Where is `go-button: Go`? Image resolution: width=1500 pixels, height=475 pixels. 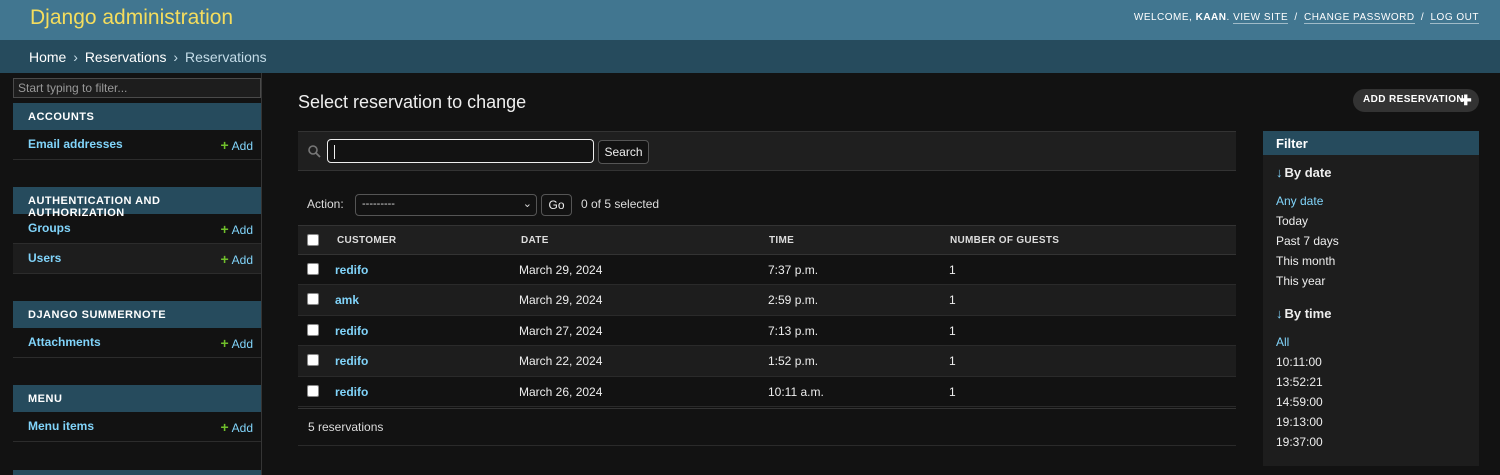
go-button: Go is located at coordinates (556, 205).